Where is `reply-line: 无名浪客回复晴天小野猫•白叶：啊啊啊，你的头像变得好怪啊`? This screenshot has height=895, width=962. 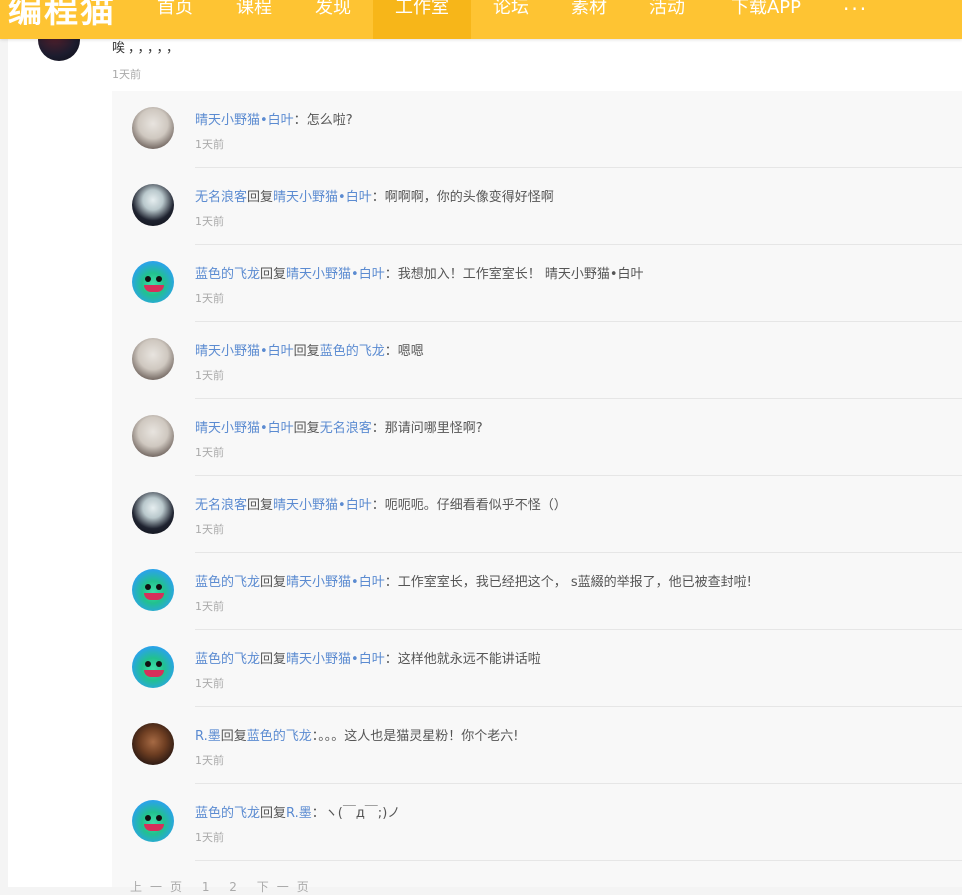 reply-line: 无名浪客回复晴天小野猫•白叶：啊啊啊，你的头像变得好怪啊 is located at coordinates (374, 195).